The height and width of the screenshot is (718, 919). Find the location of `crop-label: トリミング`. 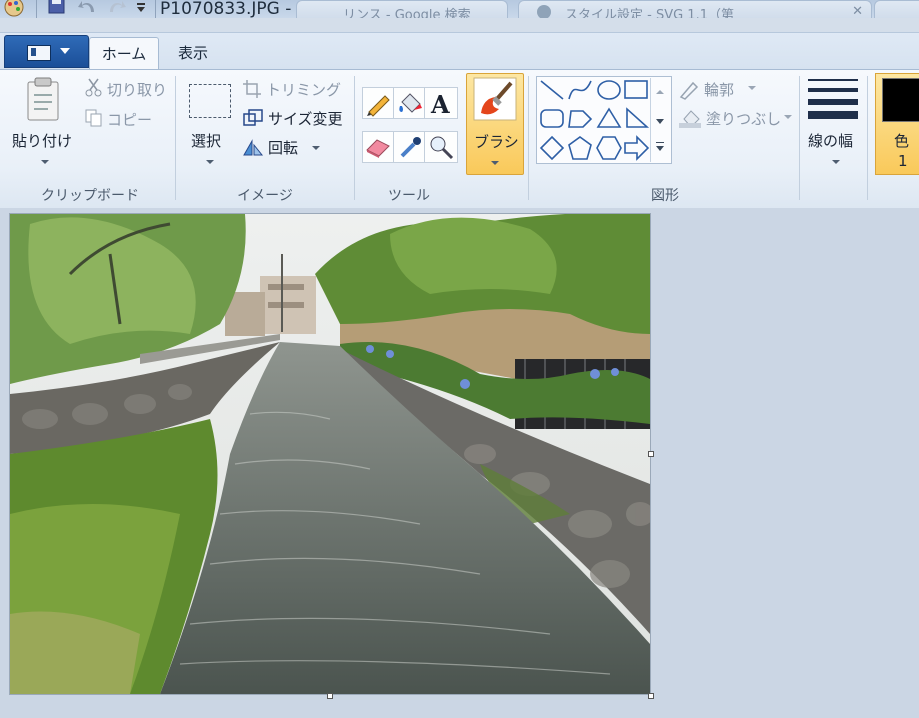

crop-label: トリミング is located at coordinates (304, 90).